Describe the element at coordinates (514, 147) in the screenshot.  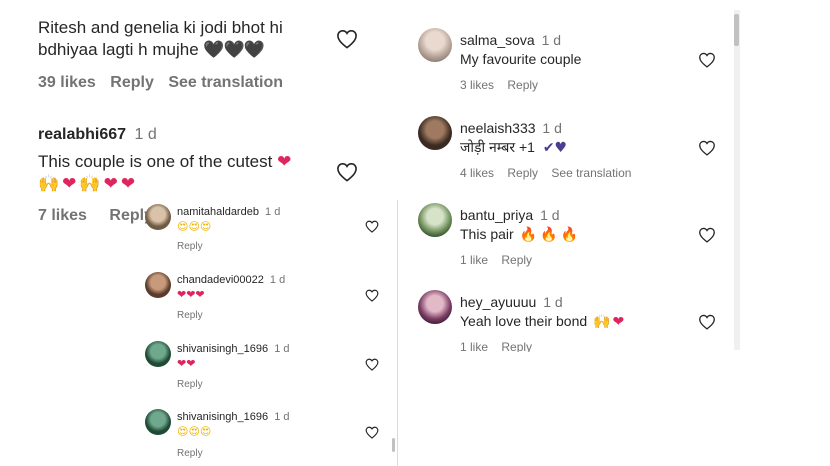
I see `comment-text: जोड़ी नम्बर +1 ✔♥` at that location.